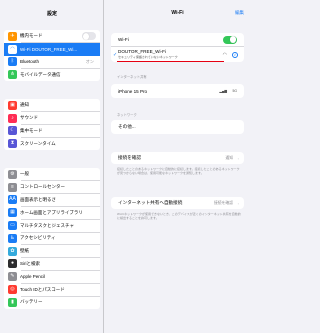  I want to click on sidebar-item-value: オン, so click(89, 61).